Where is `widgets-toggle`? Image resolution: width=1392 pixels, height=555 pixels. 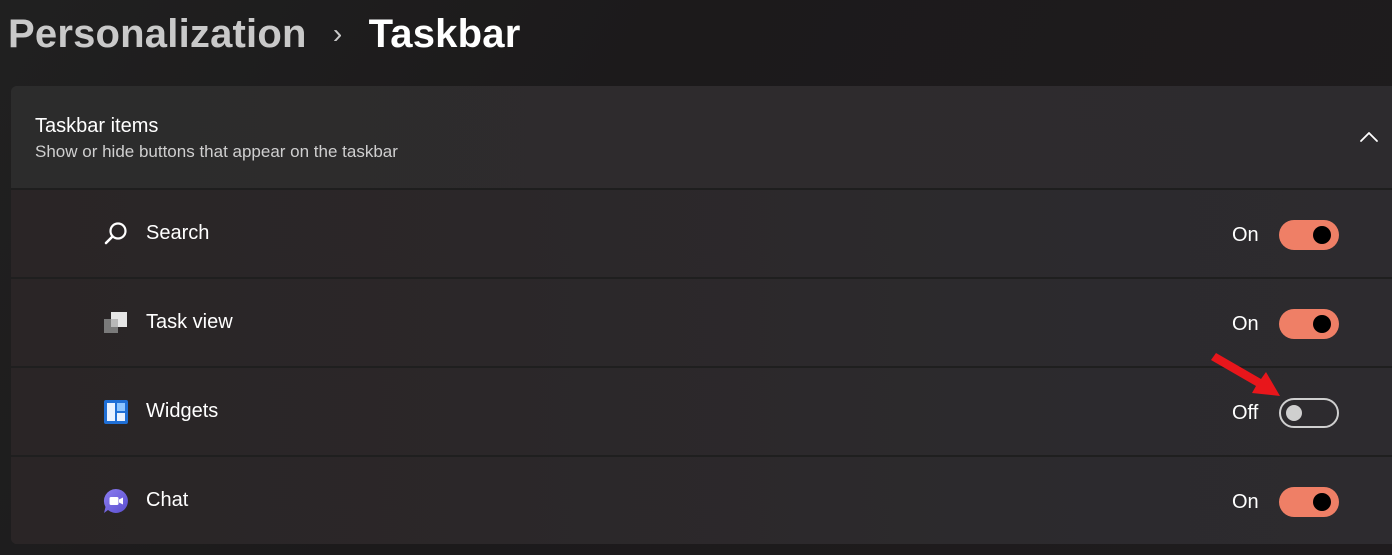
widgets-toggle is located at coordinates (1309, 413).